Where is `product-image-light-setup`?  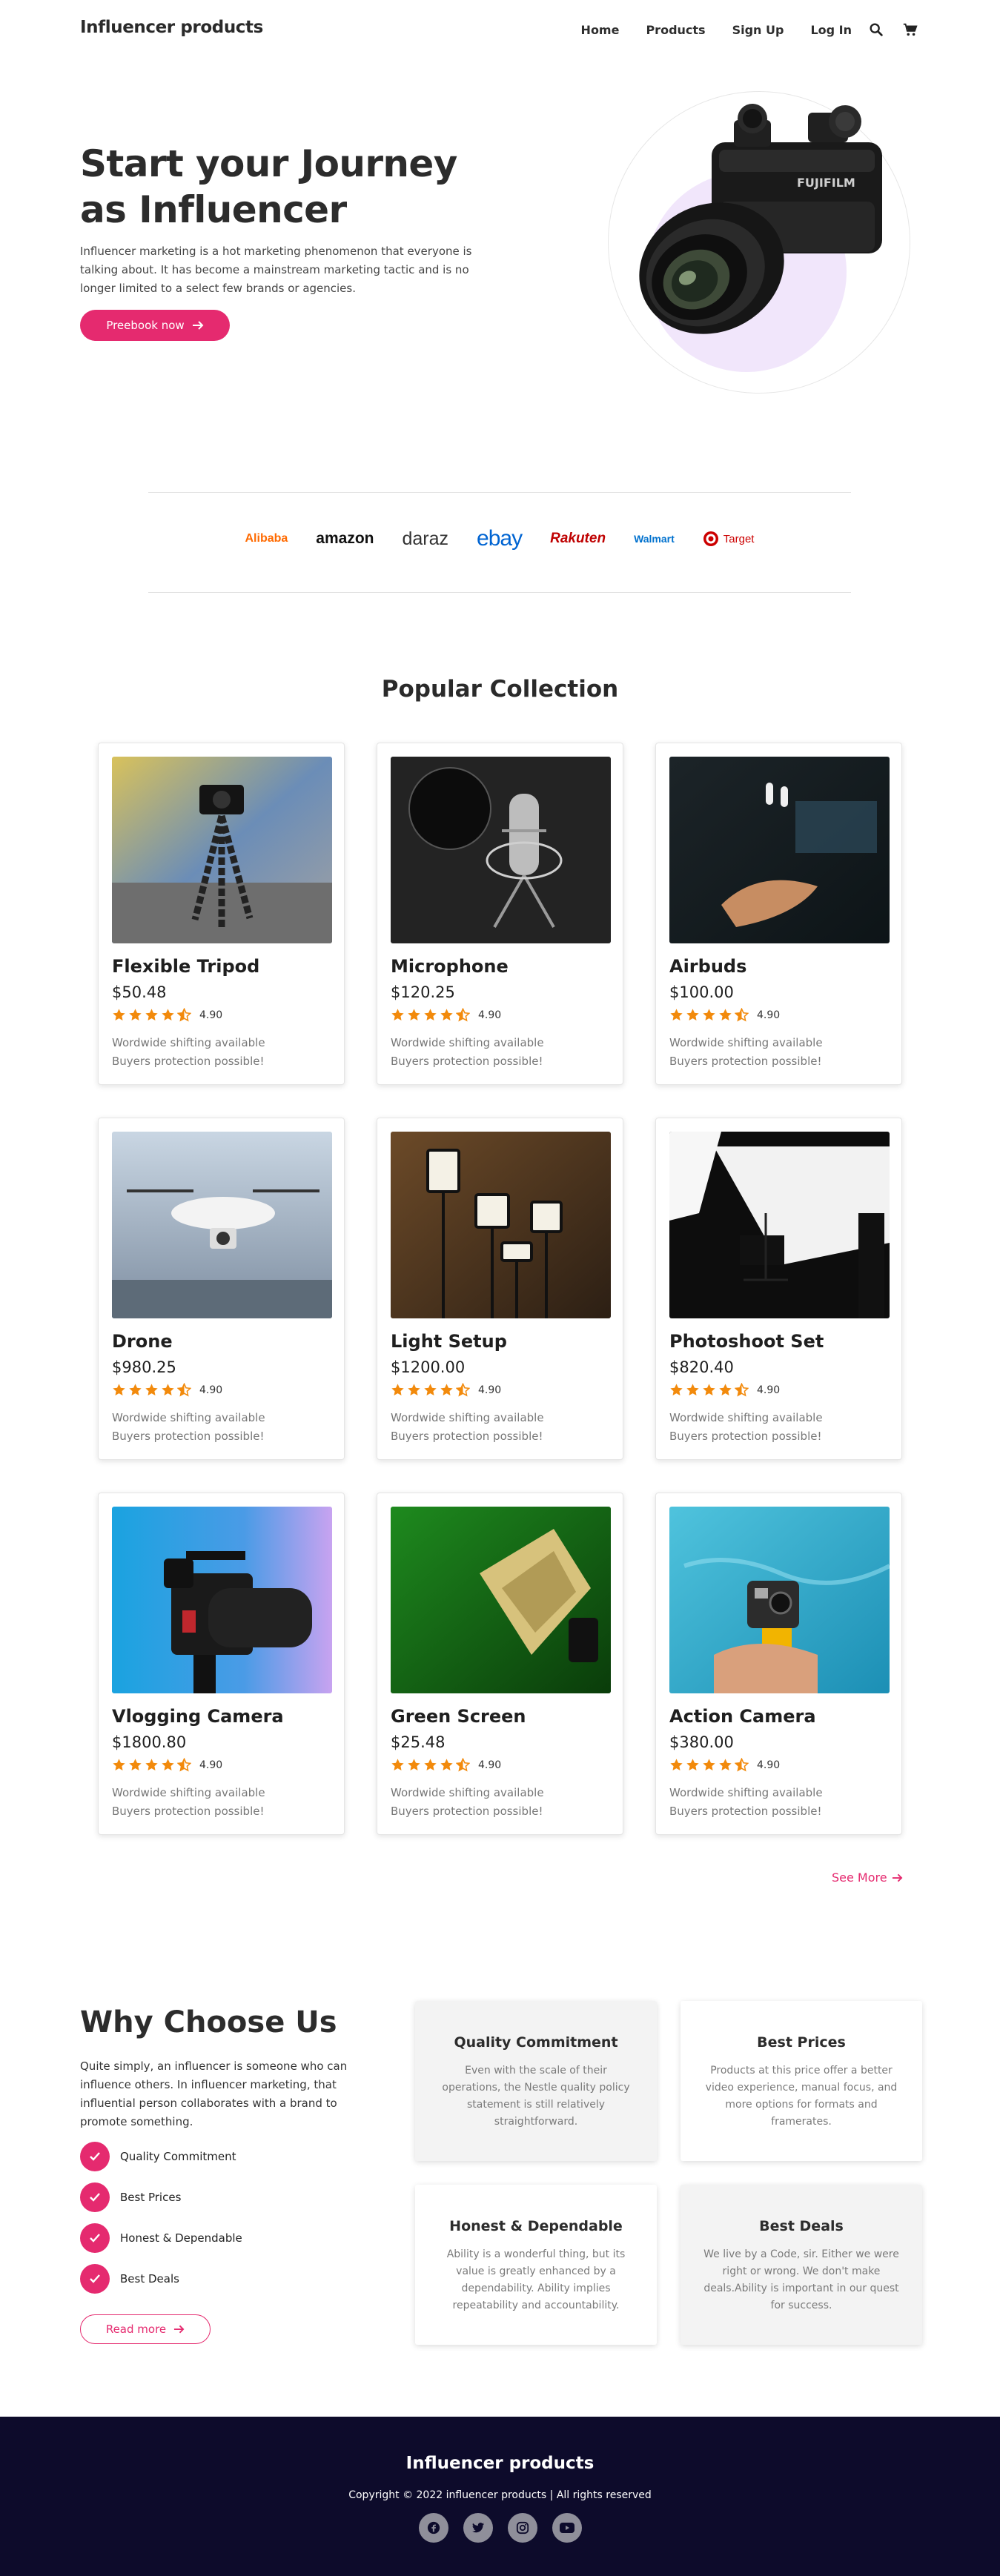
product-image-light-setup is located at coordinates (501, 1225).